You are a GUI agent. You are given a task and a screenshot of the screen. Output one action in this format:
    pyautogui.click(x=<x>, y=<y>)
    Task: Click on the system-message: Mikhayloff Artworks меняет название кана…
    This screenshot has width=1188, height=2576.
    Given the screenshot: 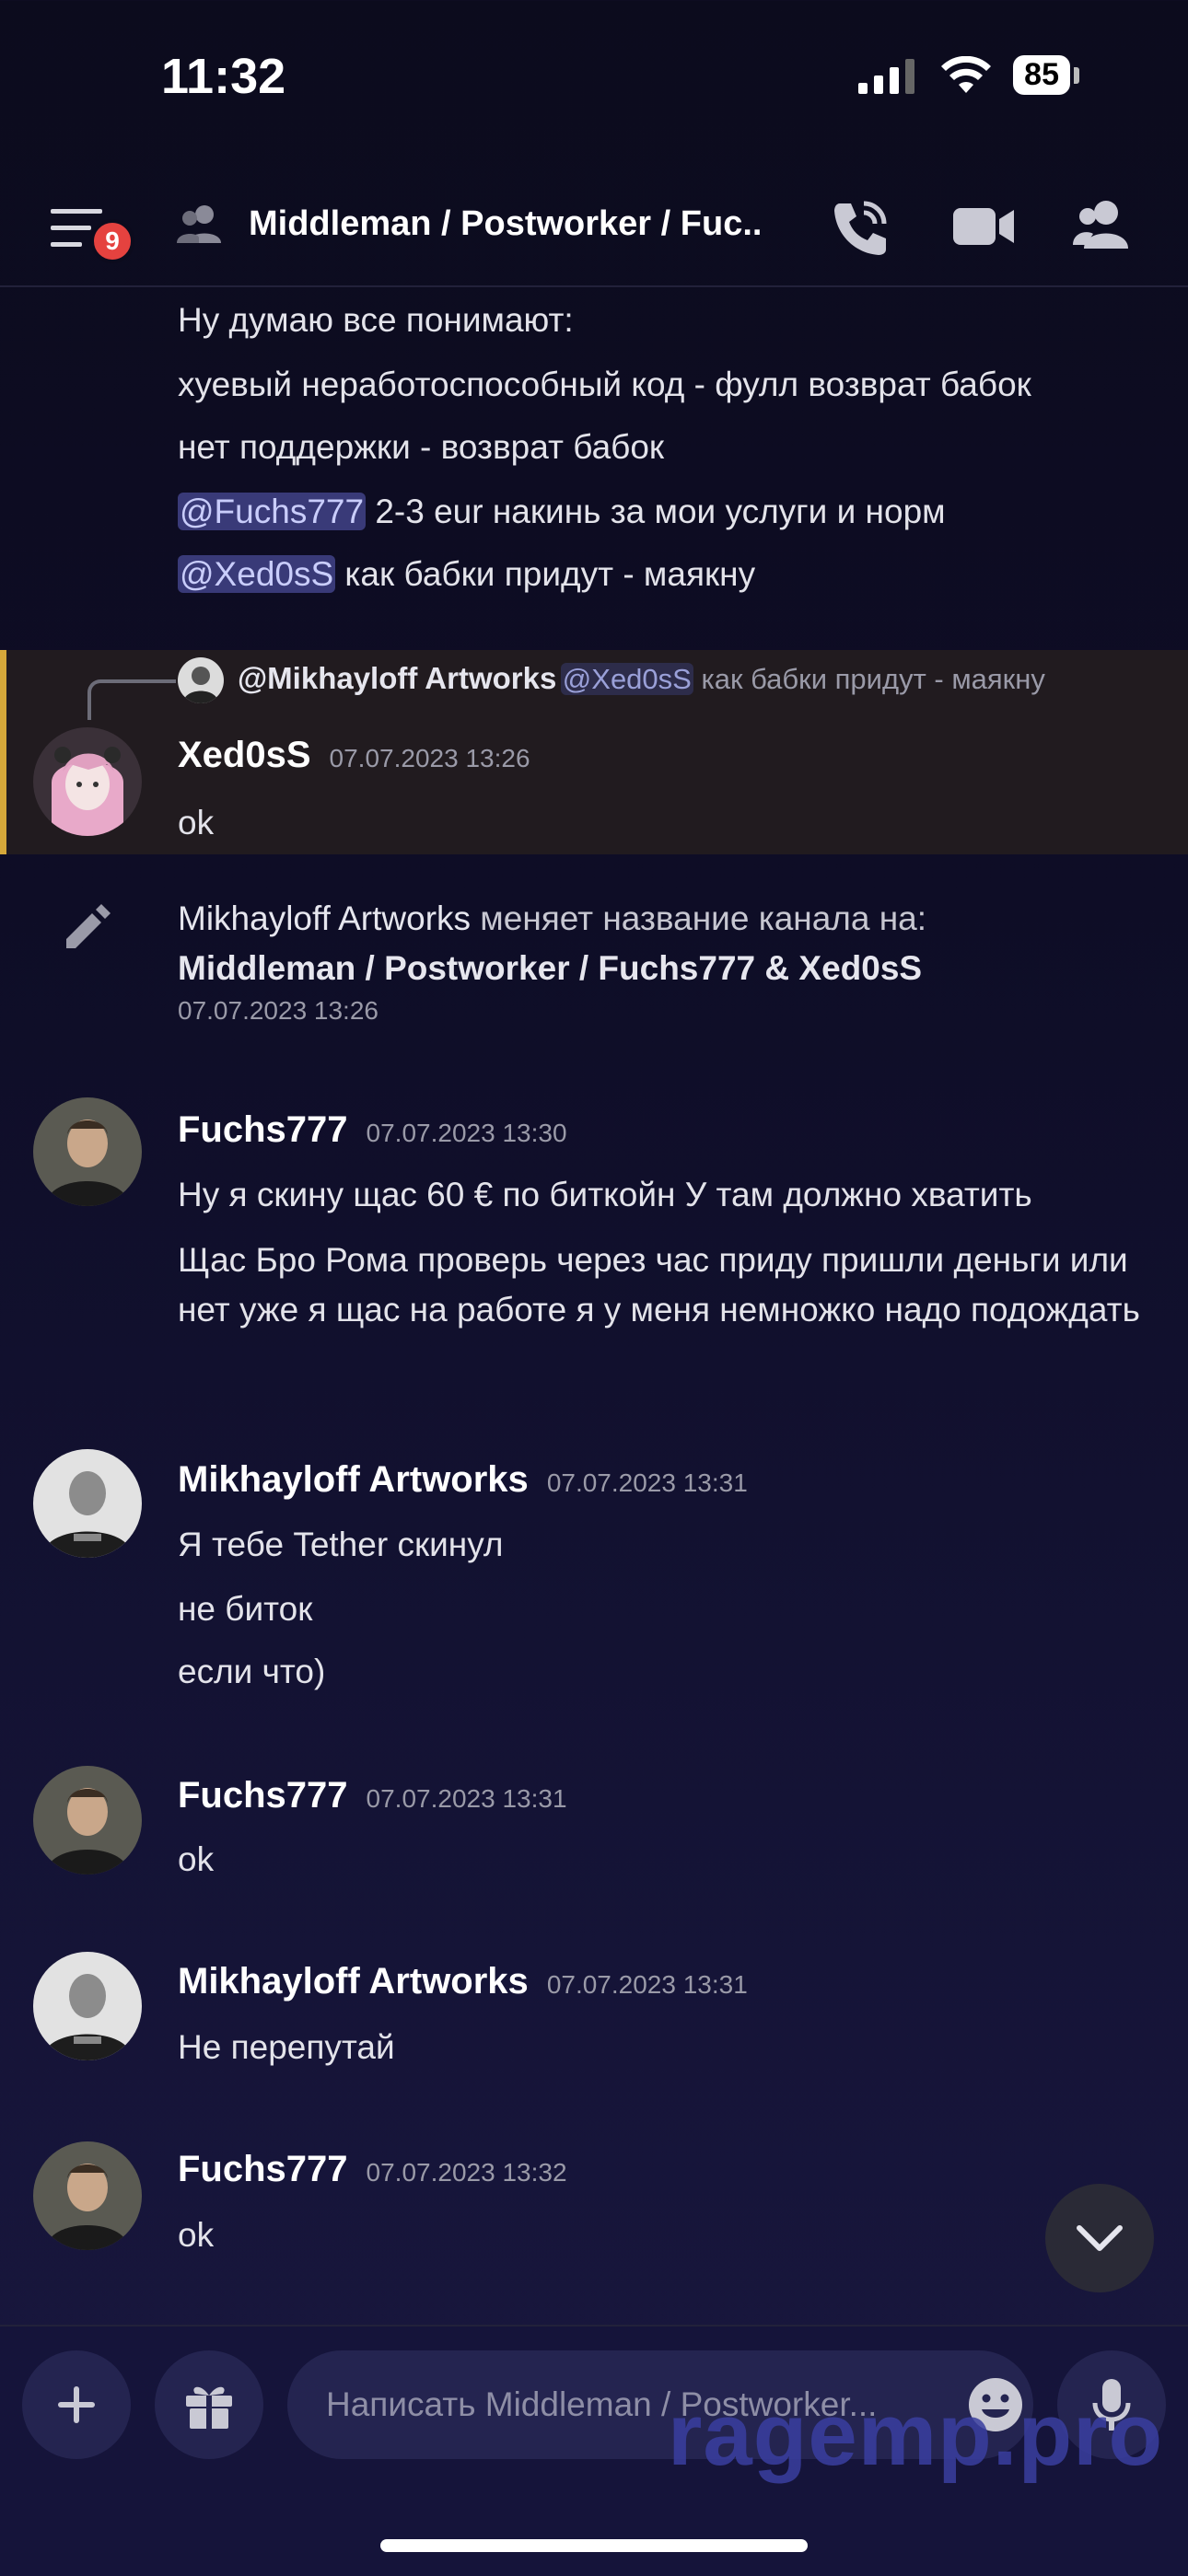 What is the action you would take?
    pyautogui.click(x=552, y=919)
    